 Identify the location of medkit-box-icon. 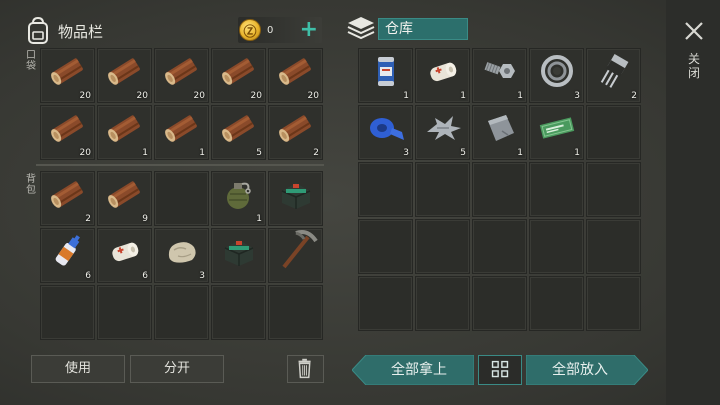
(296, 196).